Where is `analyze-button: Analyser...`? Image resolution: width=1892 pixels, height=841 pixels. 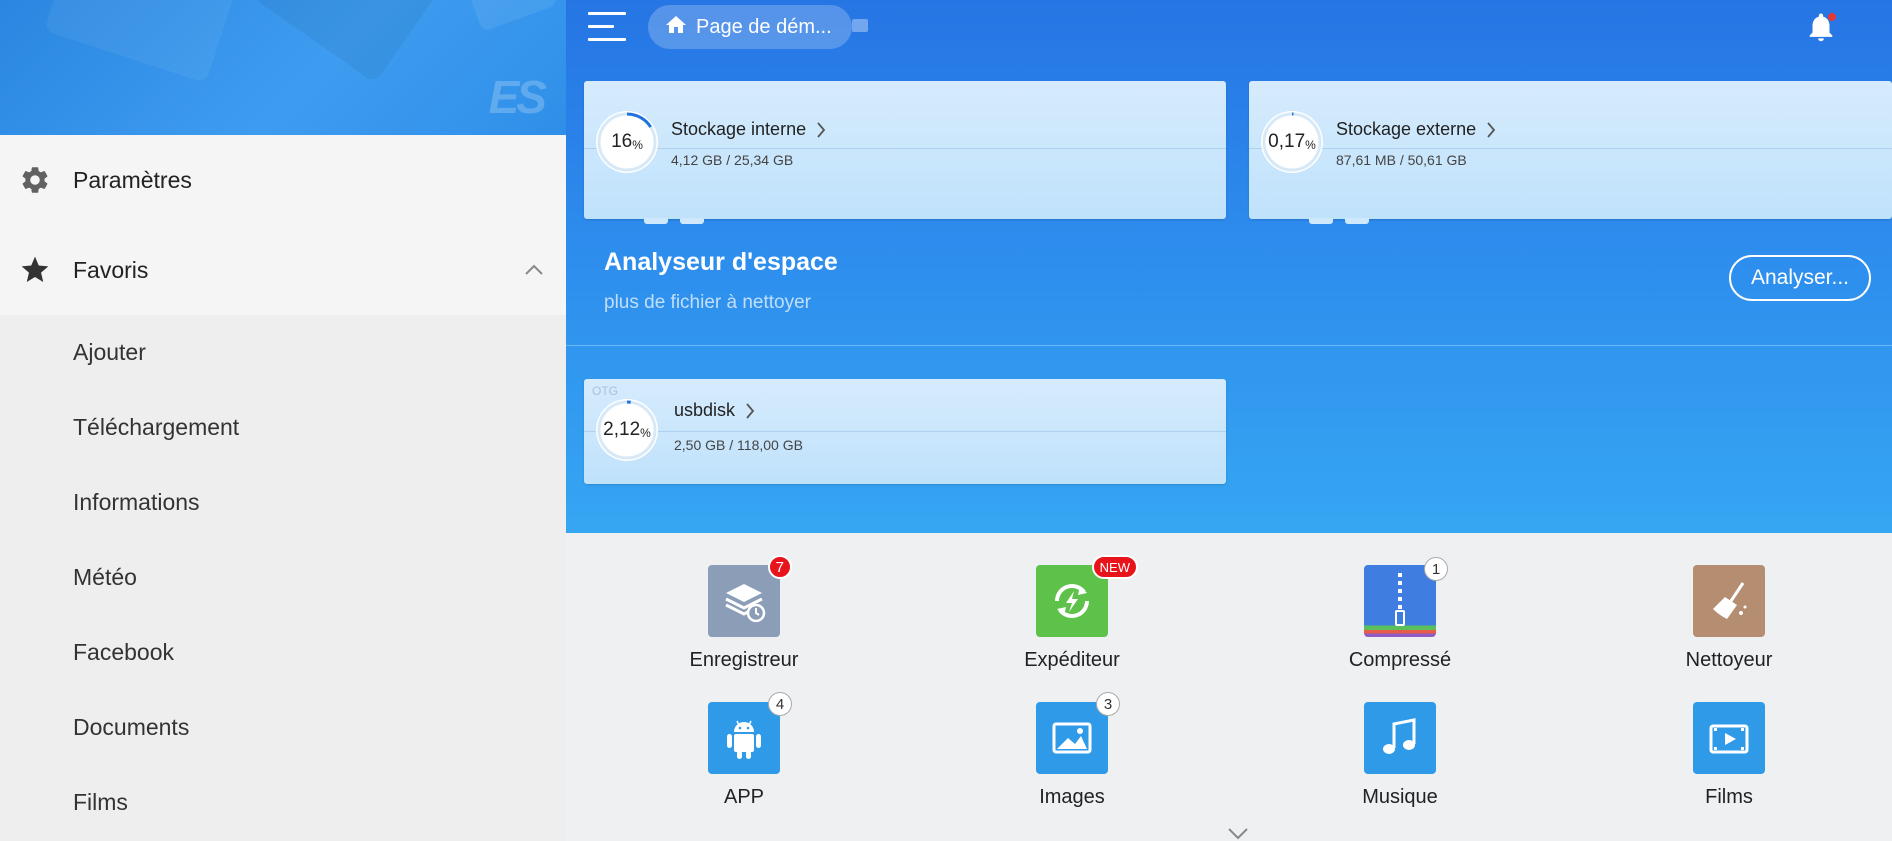 analyze-button: Analyser... is located at coordinates (1800, 278).